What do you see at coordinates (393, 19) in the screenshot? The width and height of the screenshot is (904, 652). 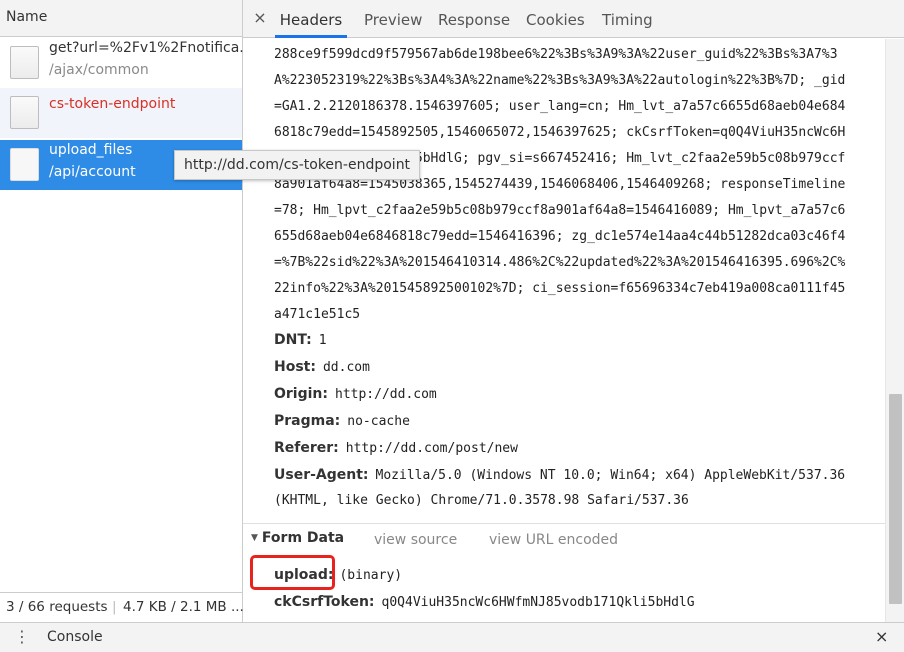 I see `tab-preview: Preview` at bounding box center [393, 19].